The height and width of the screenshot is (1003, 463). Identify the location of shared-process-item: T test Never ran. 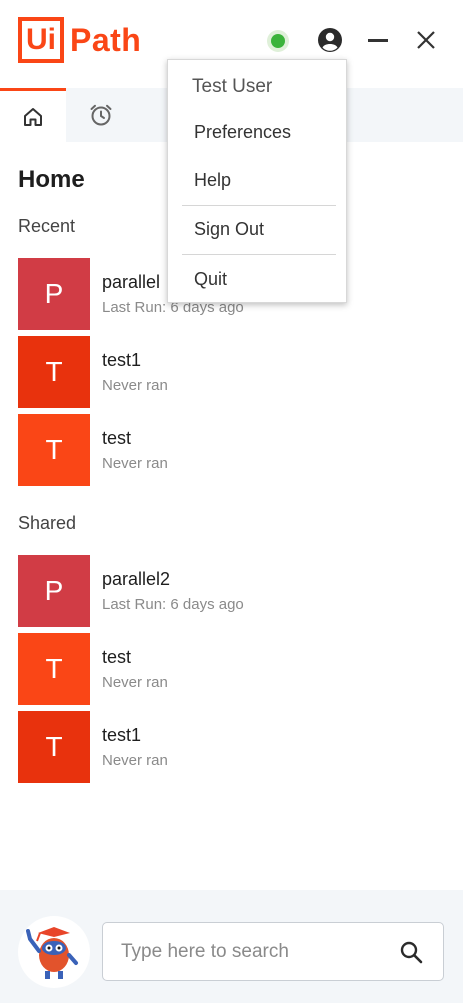
(228, 669).